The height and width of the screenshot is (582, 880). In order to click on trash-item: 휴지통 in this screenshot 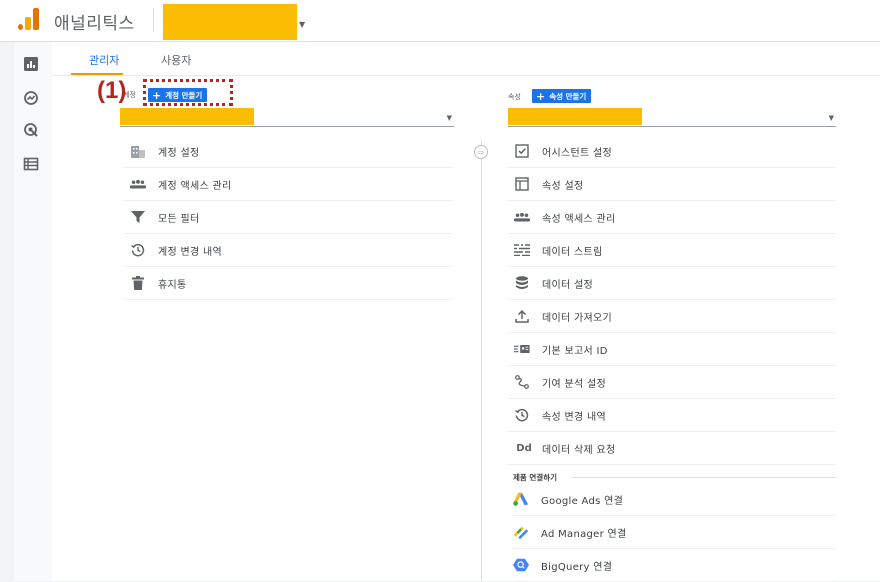, I will do `click(288, 283)`.